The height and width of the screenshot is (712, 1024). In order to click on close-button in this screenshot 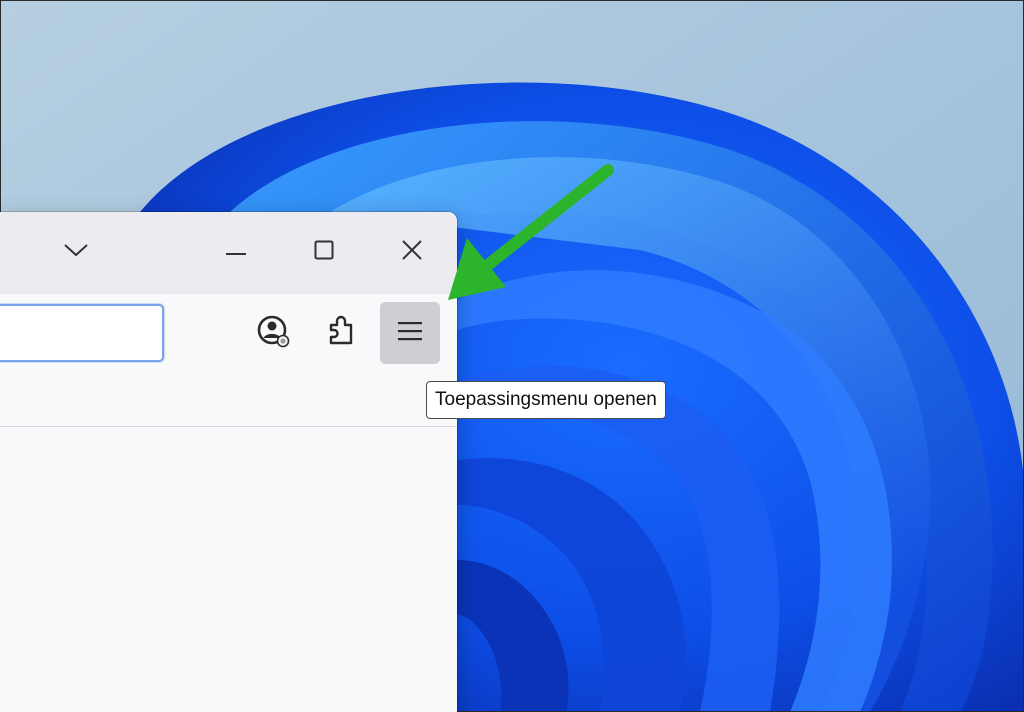, I will do `click(412, 252)`.